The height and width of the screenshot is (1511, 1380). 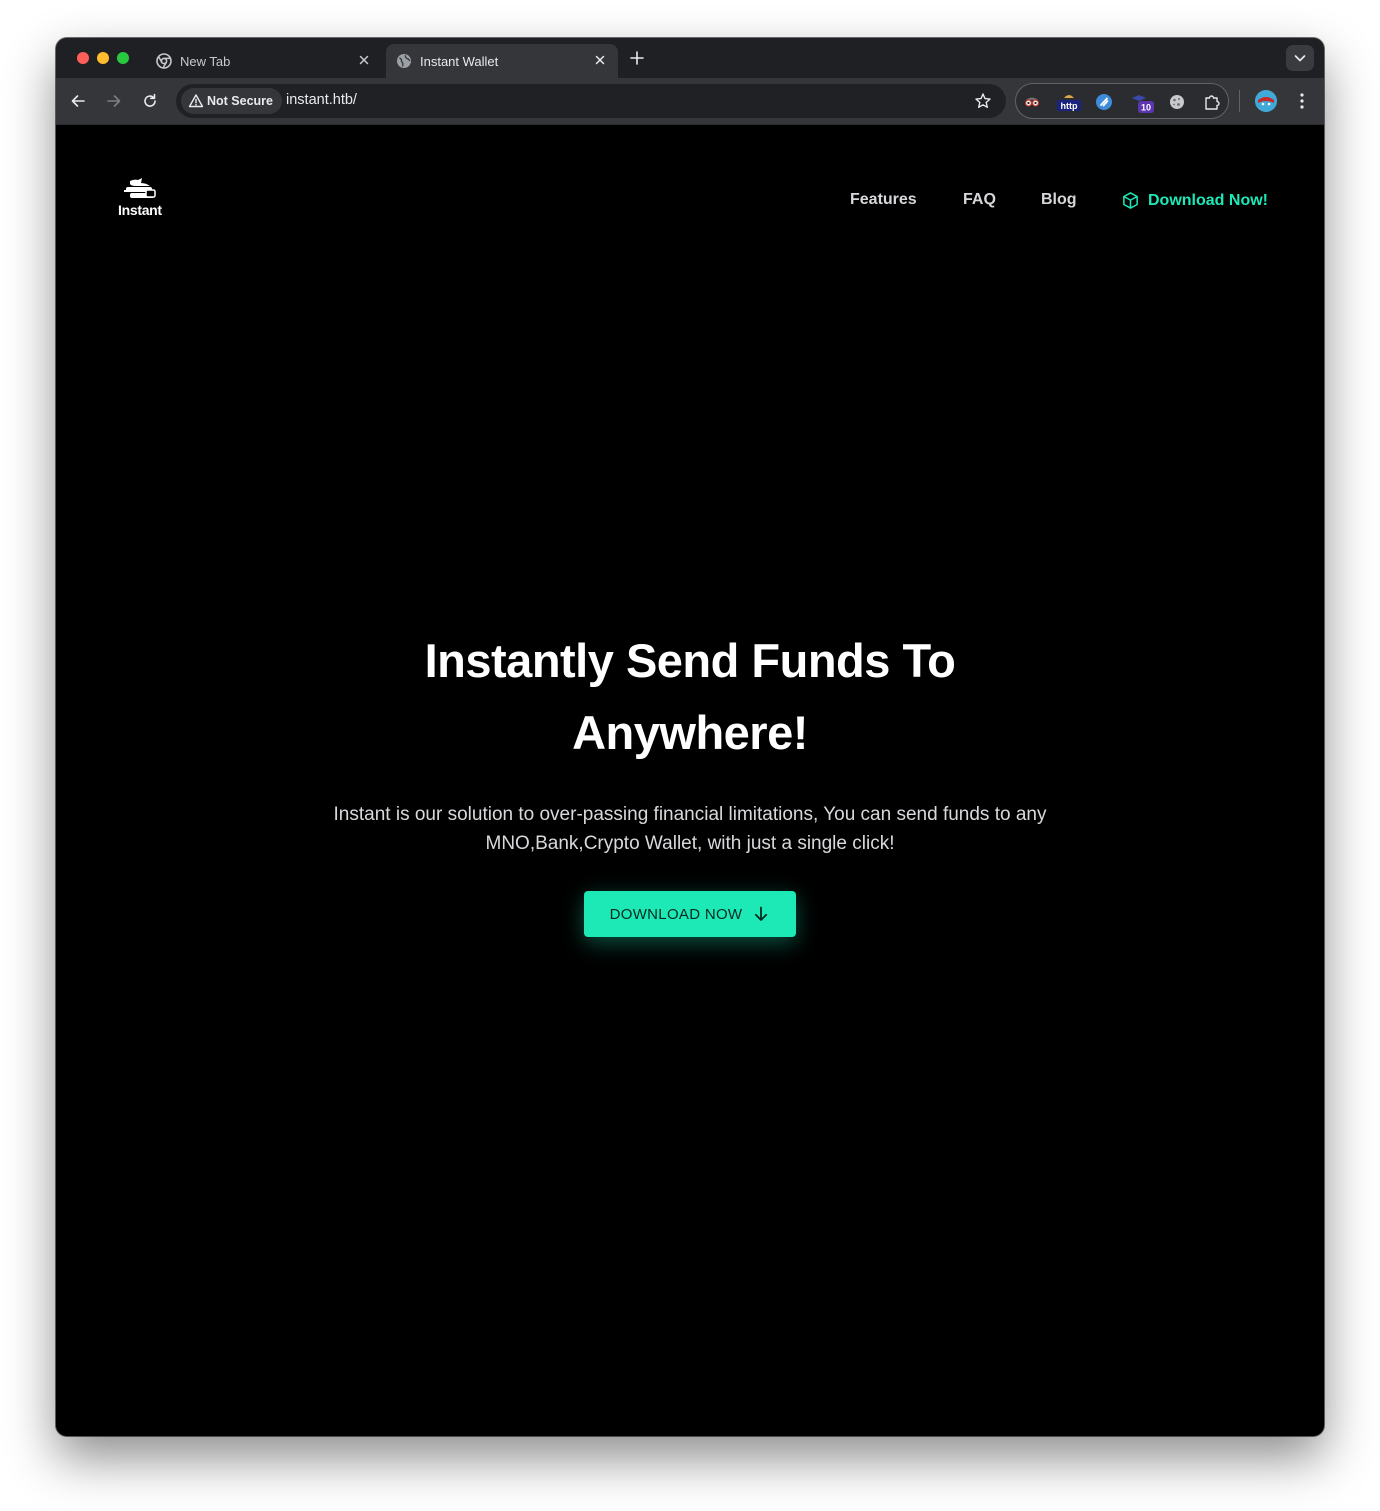 What do you see at coordinates (1302, 101) in the screenshot?
I see `more-menu-icon` at bounding box center [1302, 101].